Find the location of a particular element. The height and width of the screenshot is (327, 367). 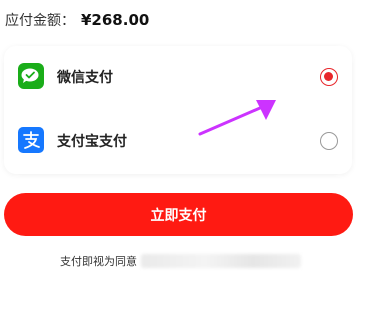

amount-row: 应付金额： ¥268.00 is located at coordinates (77, 20).